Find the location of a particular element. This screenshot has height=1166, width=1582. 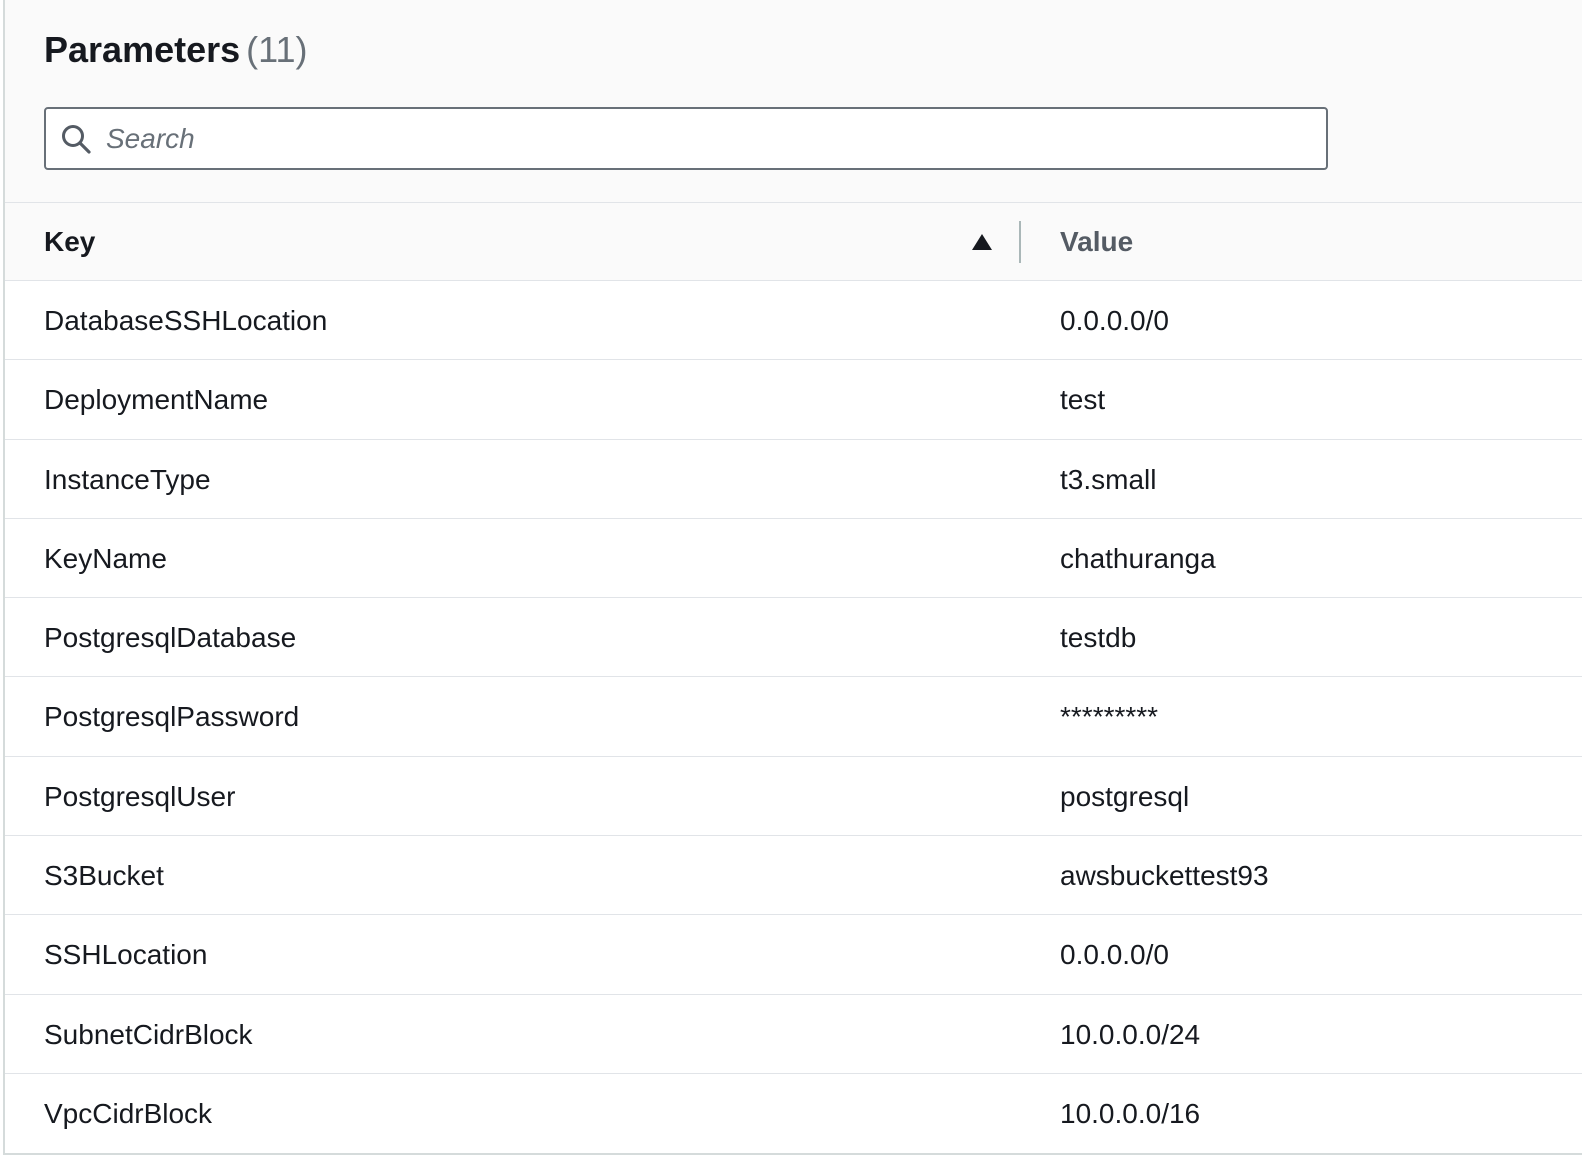

cell-key: VpcCidrBlock is located at coordinates (128, 1113).